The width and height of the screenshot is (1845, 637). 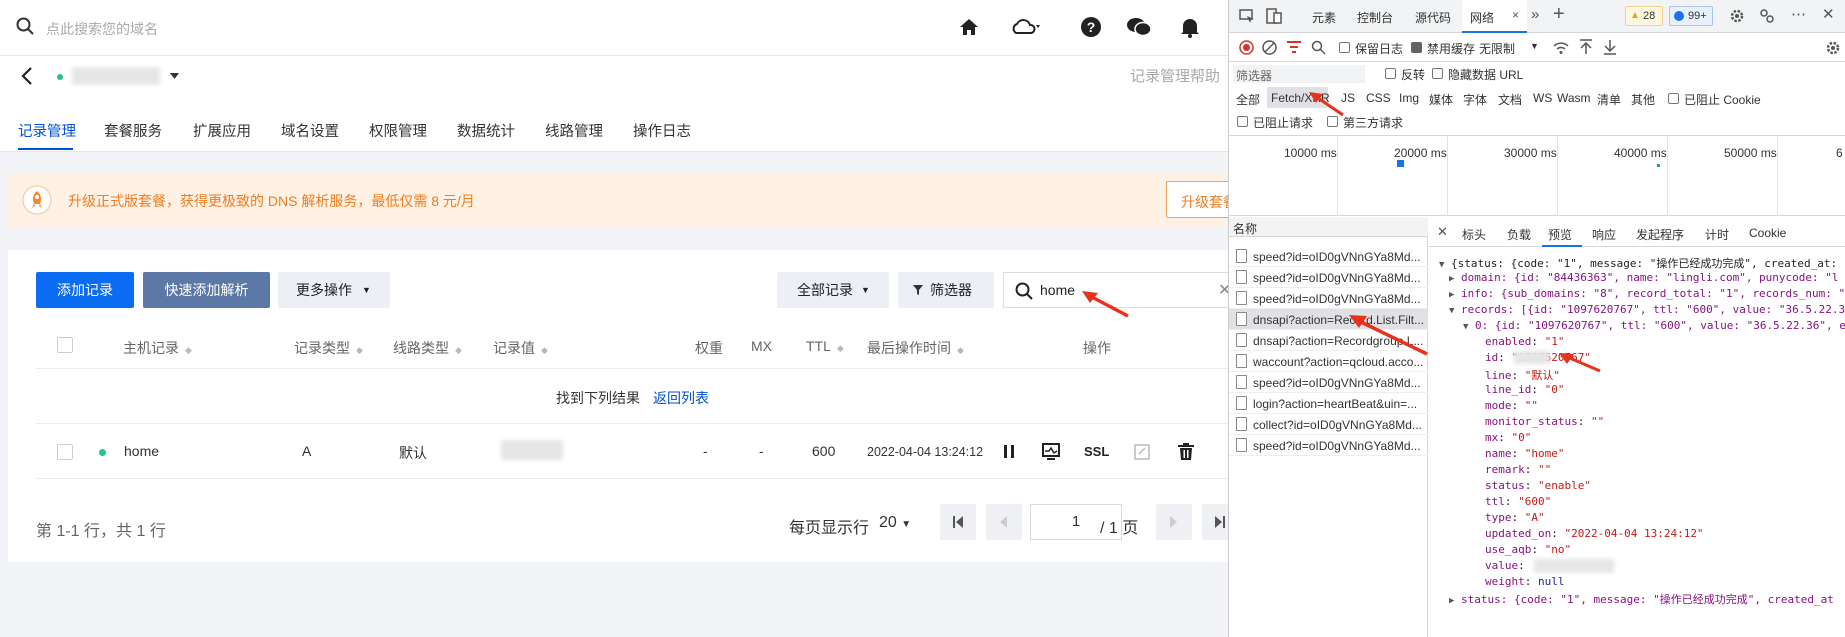 What do you see at coordinates (1416, 47) in the screenshot?
I see `disable-cache-checkbox` at bounding box center [1416, 47].